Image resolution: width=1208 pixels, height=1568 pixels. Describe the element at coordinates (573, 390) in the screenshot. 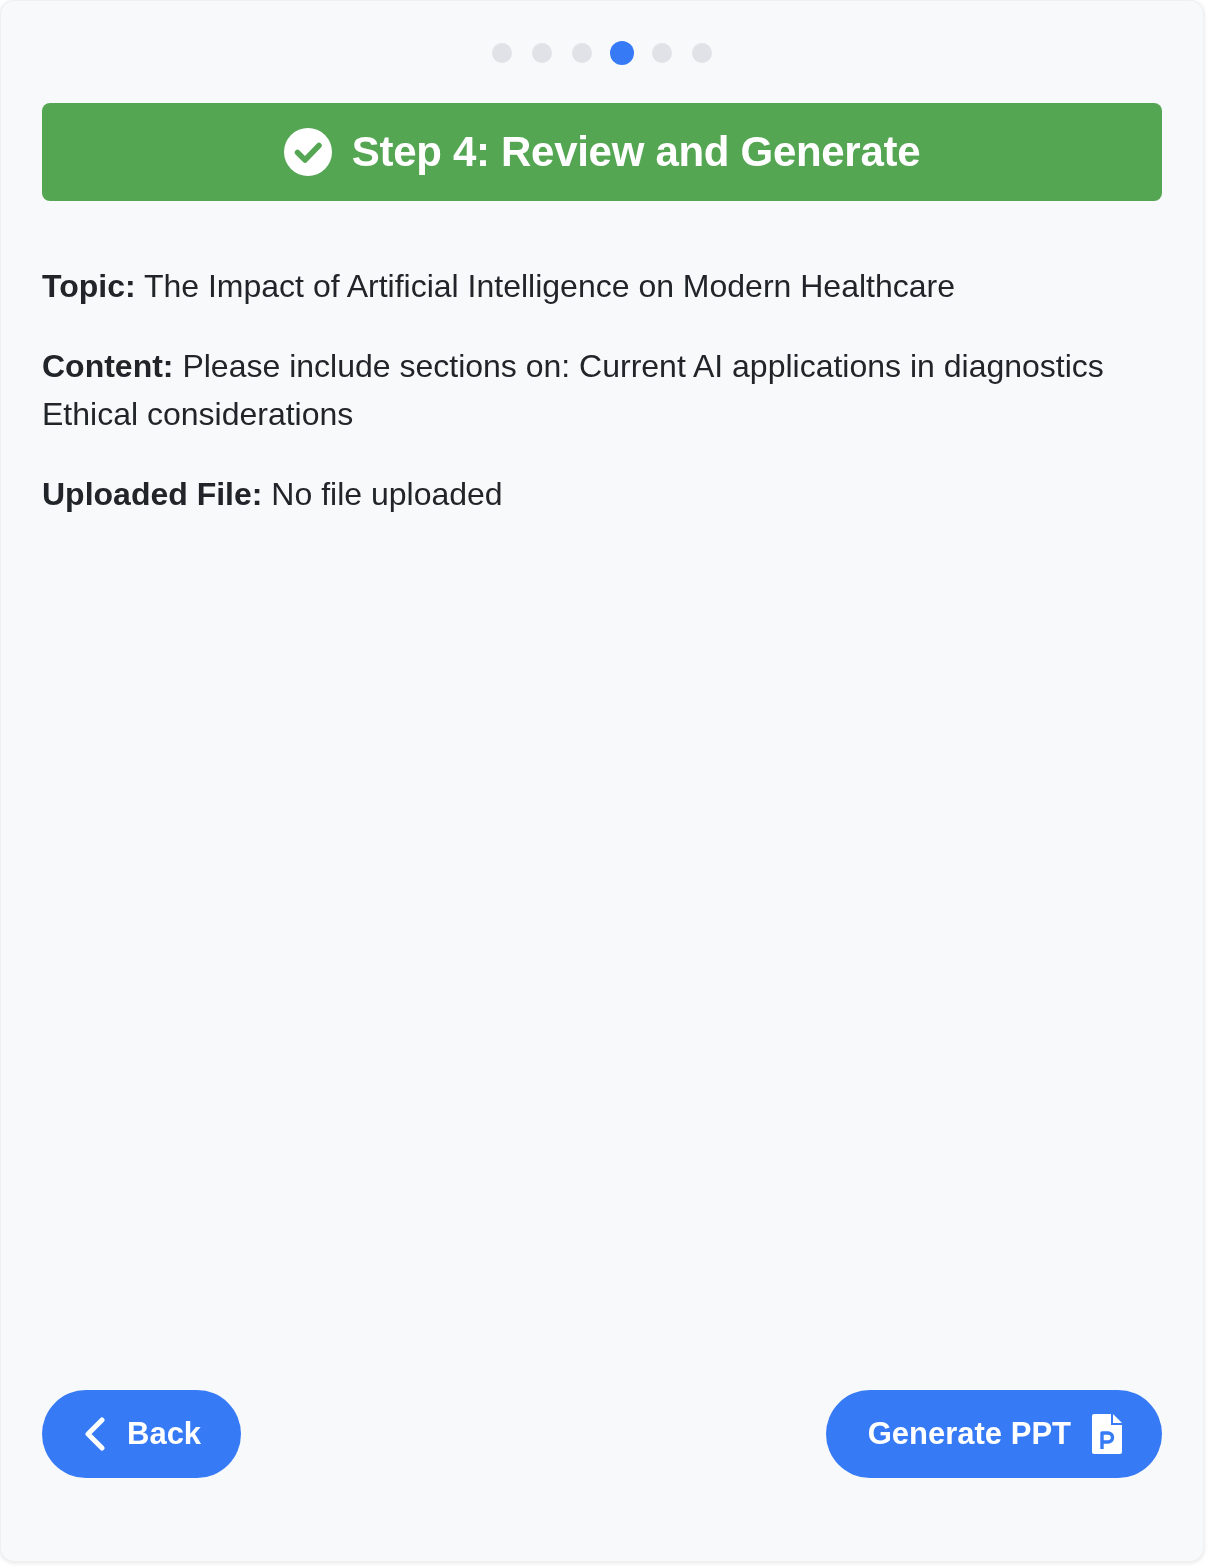

I see `summary-text: Content: Please include sections on: Current AI applications in diagnostics Ethical considerations` at that location.